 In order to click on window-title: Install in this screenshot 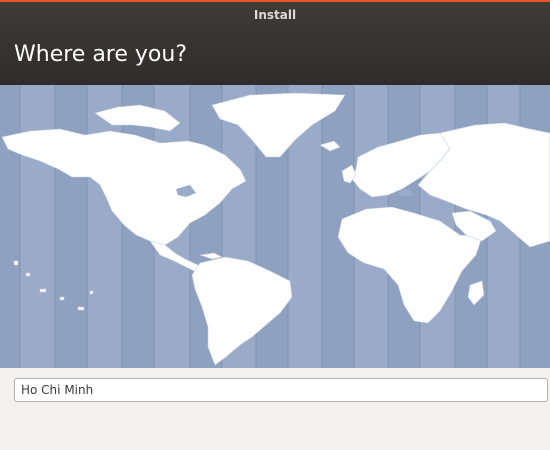, I will do `click(275, 15)`.